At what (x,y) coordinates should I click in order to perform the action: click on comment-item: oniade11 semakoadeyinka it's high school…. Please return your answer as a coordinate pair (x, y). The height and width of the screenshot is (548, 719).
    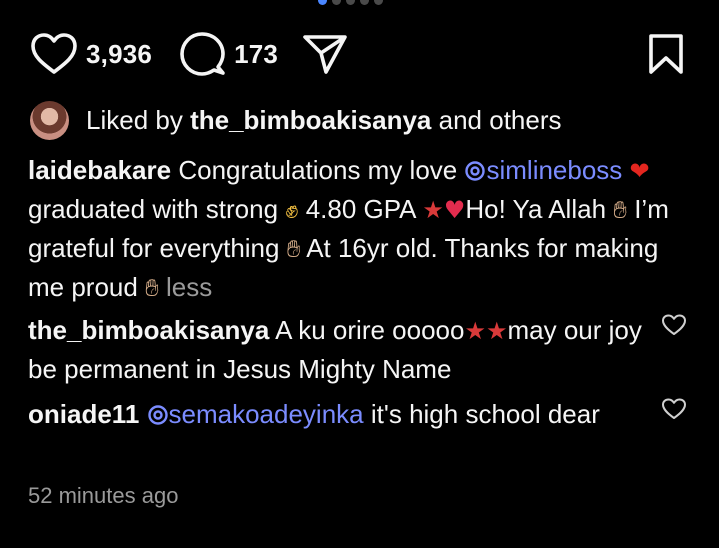
    Looking at the image, I should click on (338, 414).